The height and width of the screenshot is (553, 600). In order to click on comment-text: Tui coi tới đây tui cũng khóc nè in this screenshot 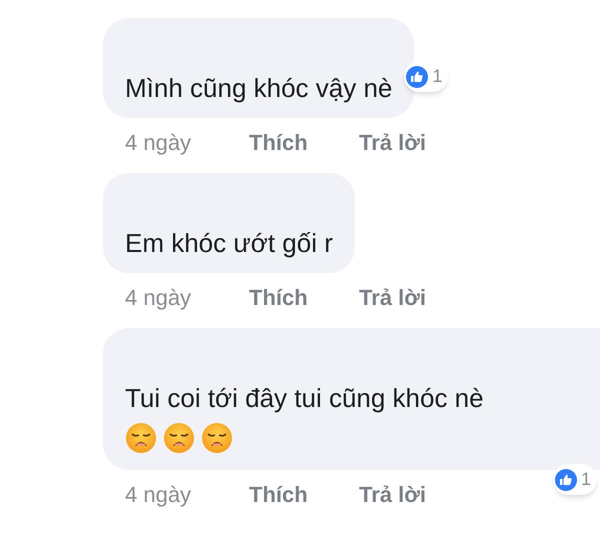, I will do `click(305, 398)`.